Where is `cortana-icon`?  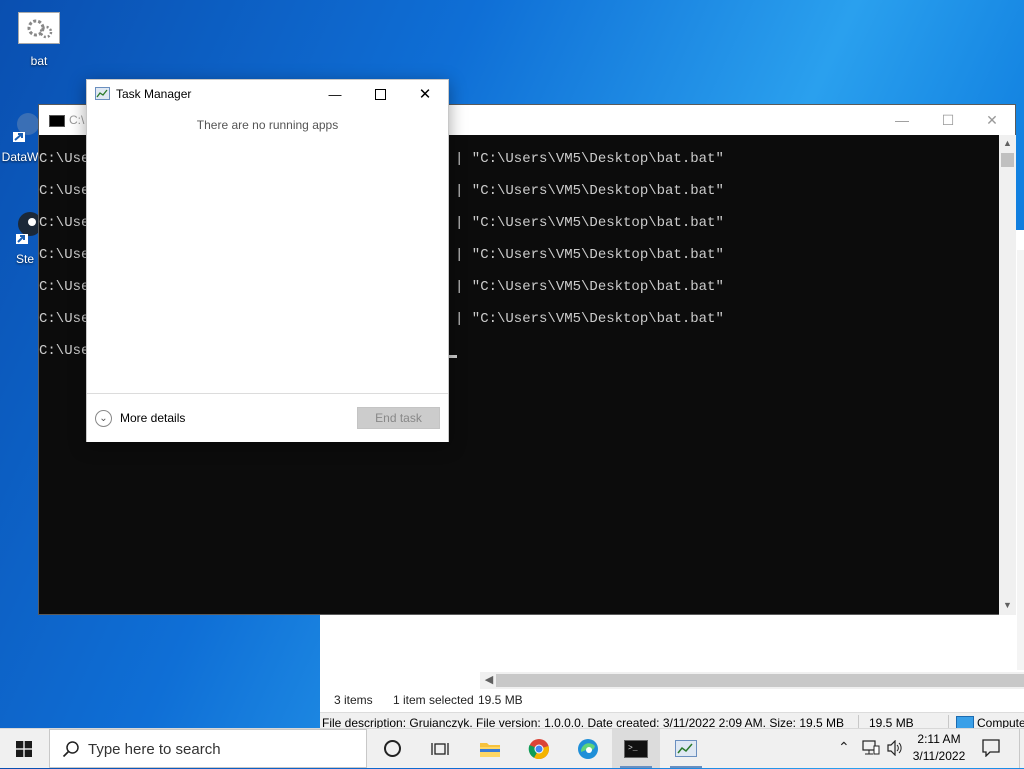
cortana-icon is located at coordinates (392, 748).